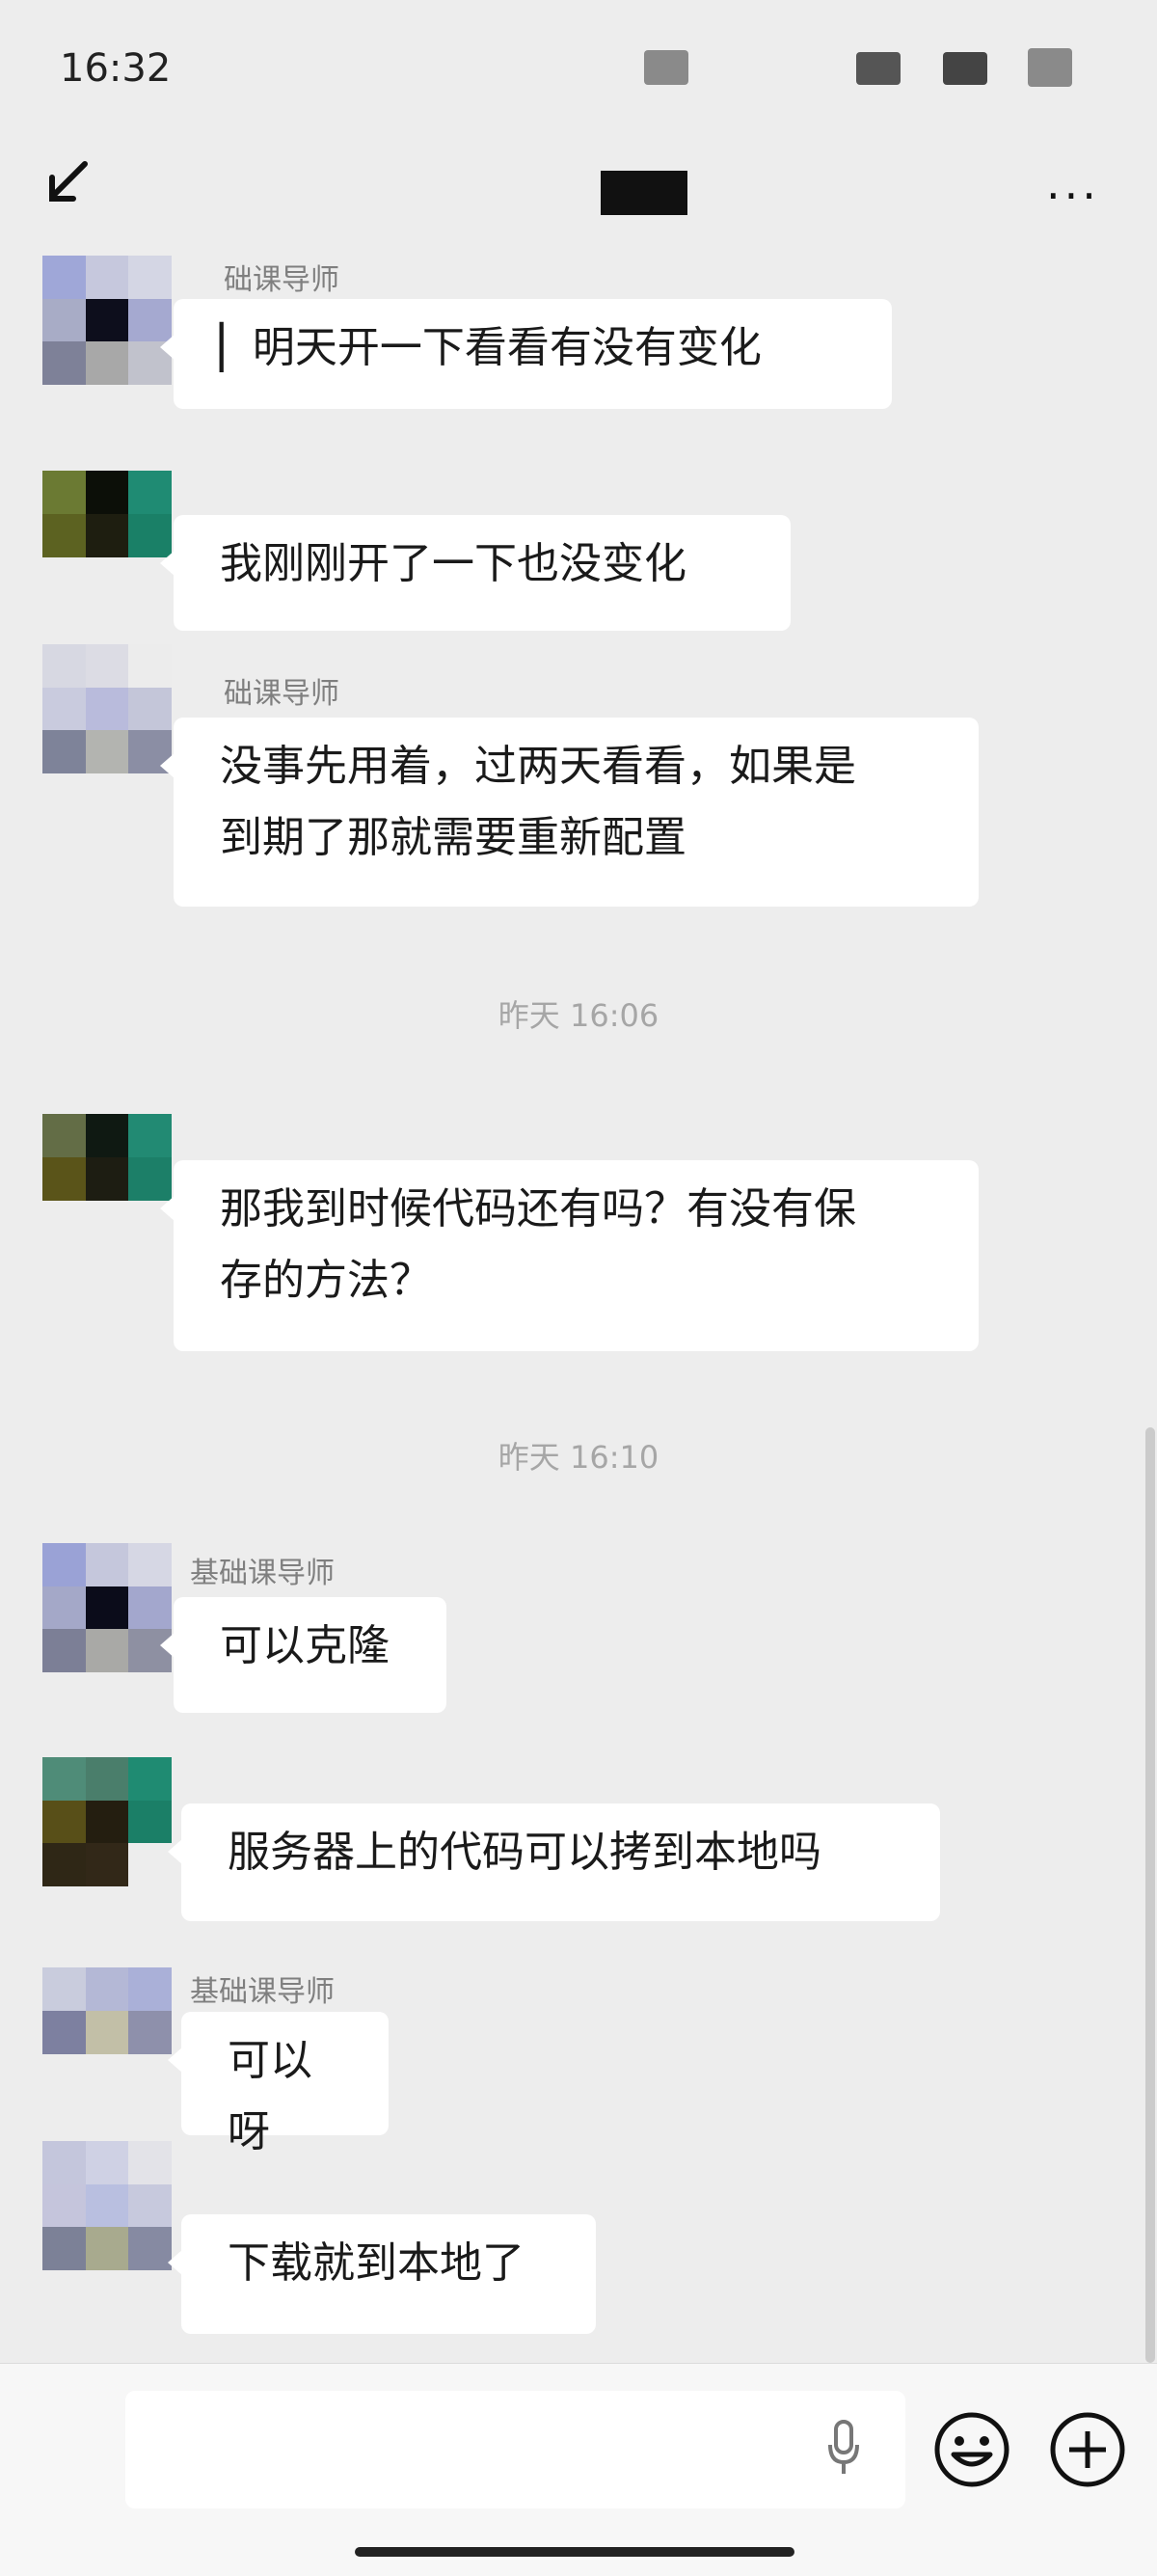 Image resolution: width=1157 pixels, height=2576 pixels. I want to click on message-text: 存的方法？, so click(326, 1280).